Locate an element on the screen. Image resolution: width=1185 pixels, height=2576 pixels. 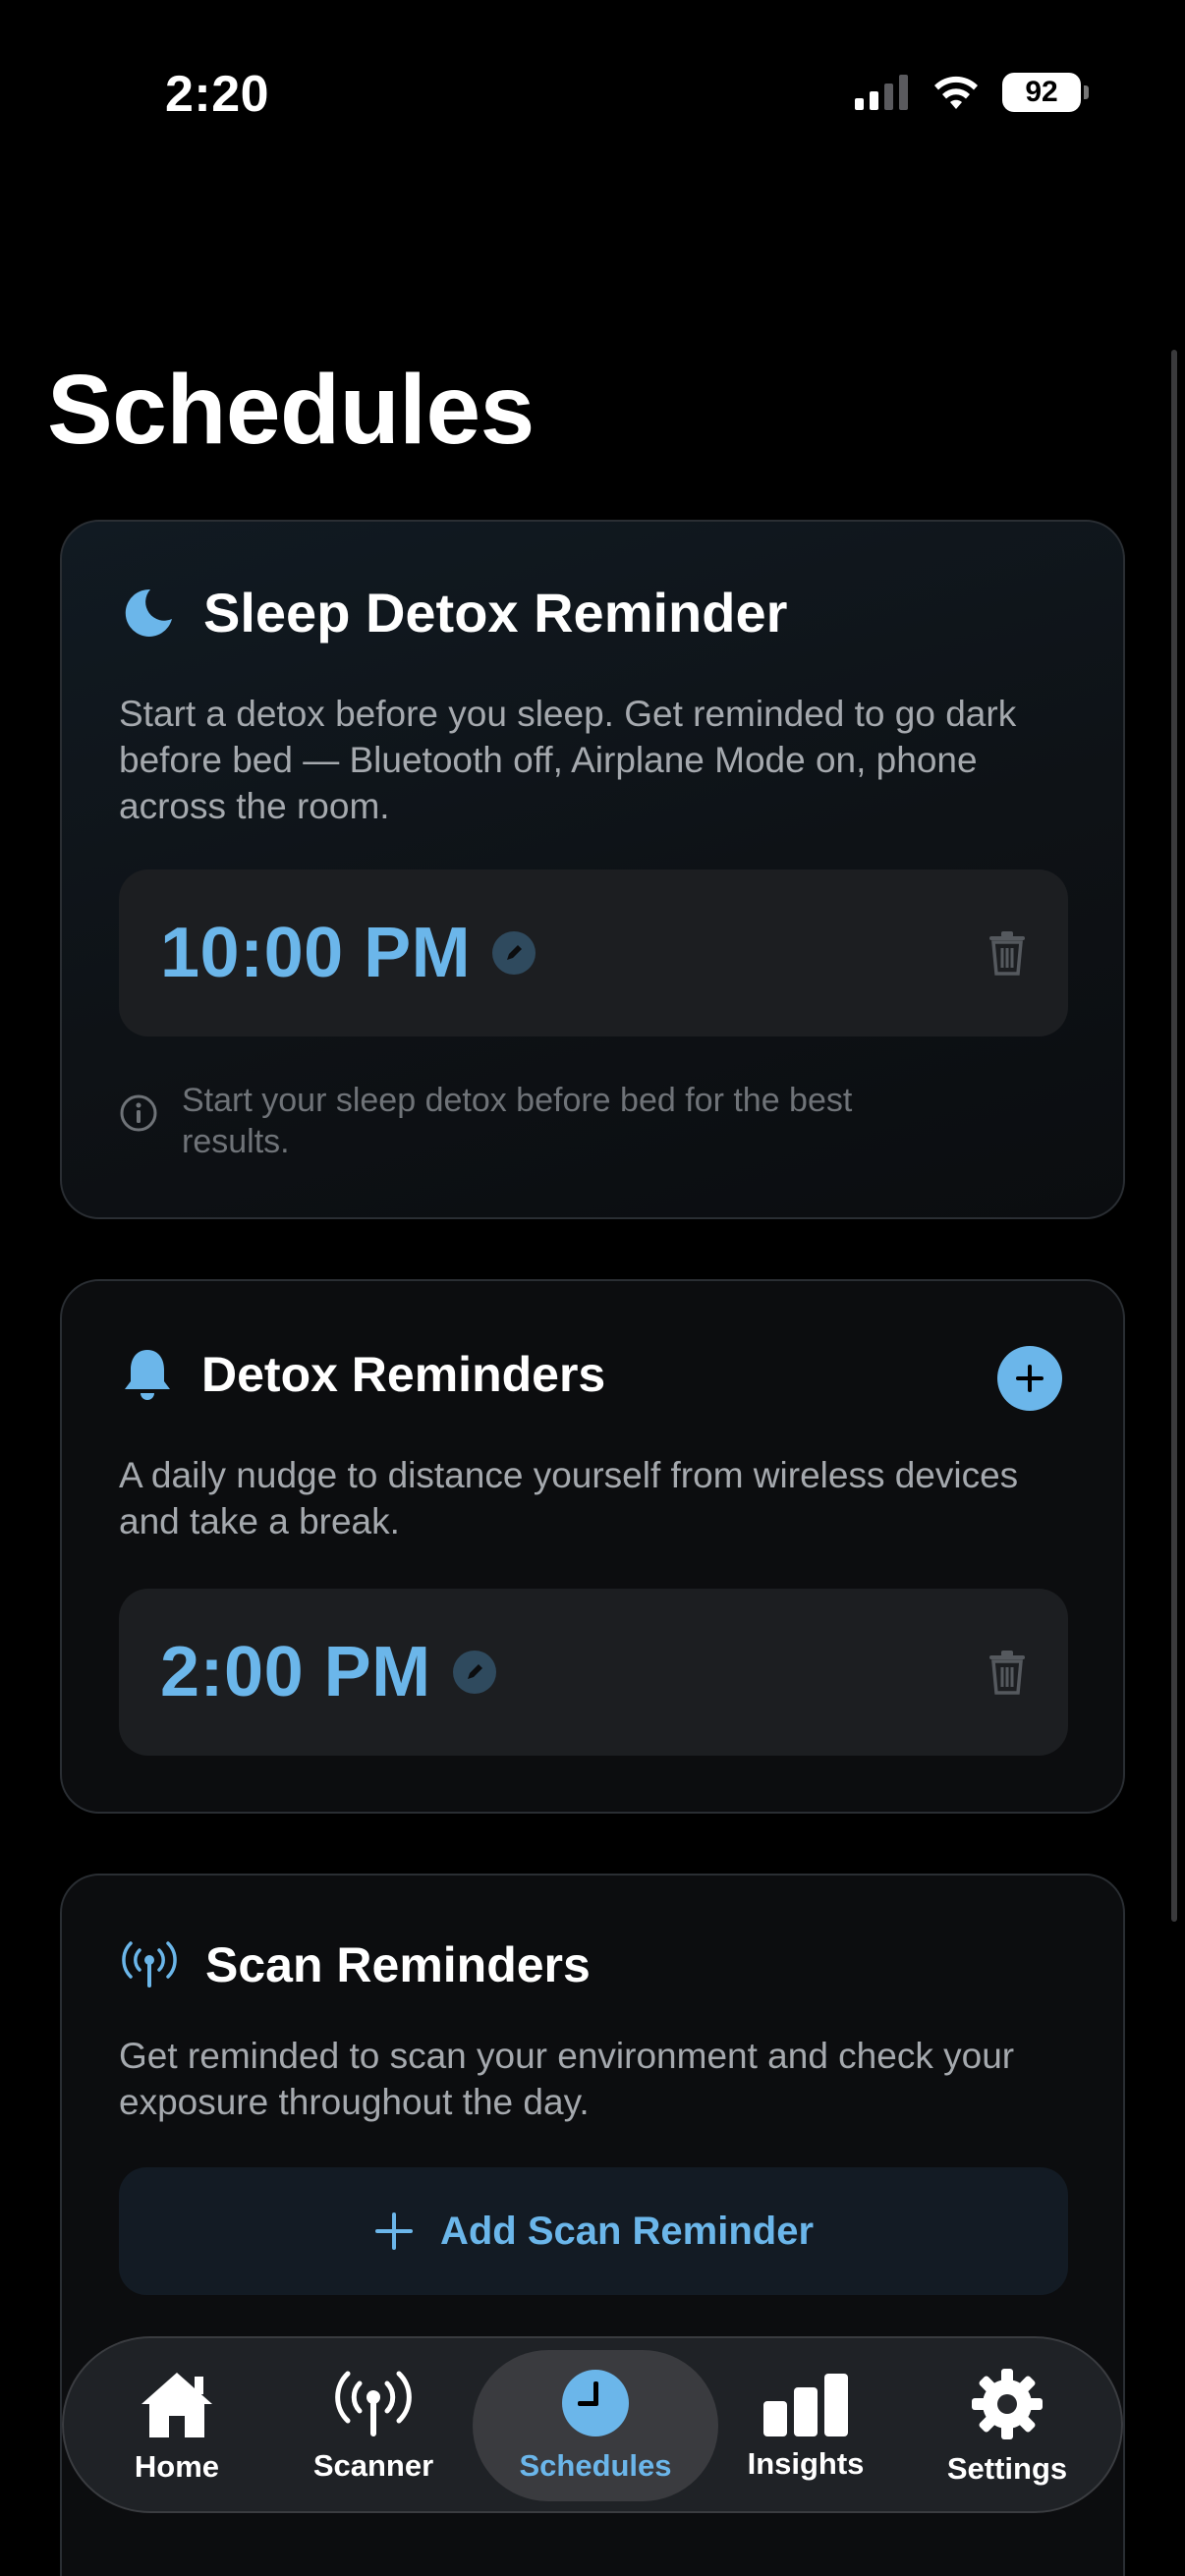
detox-time-row: 2:00 PM is located at coordinates (594, 1672).